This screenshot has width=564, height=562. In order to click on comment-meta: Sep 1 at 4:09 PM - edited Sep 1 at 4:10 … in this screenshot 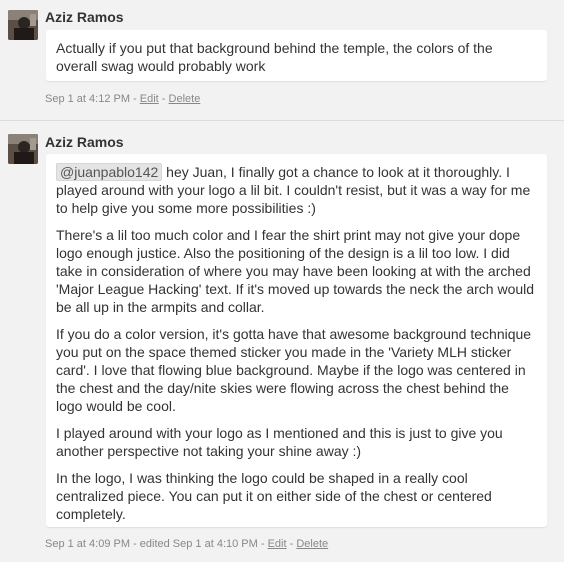, I will do `click(186, 544)`.